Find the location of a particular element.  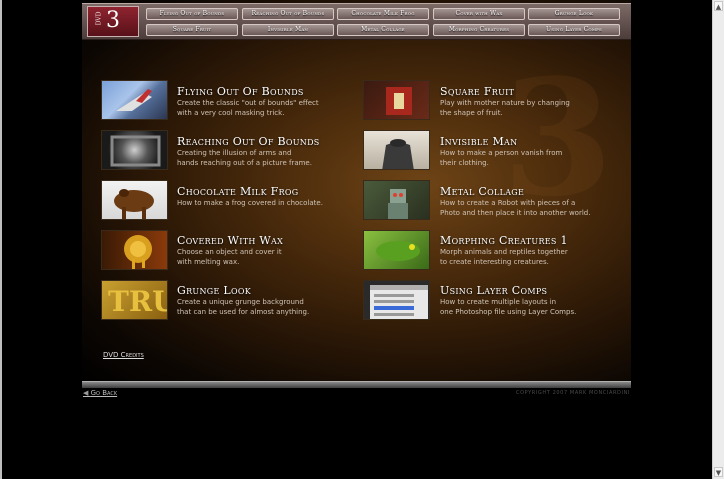

thumbnail-invisible-man is located at coordinates (396, 150).